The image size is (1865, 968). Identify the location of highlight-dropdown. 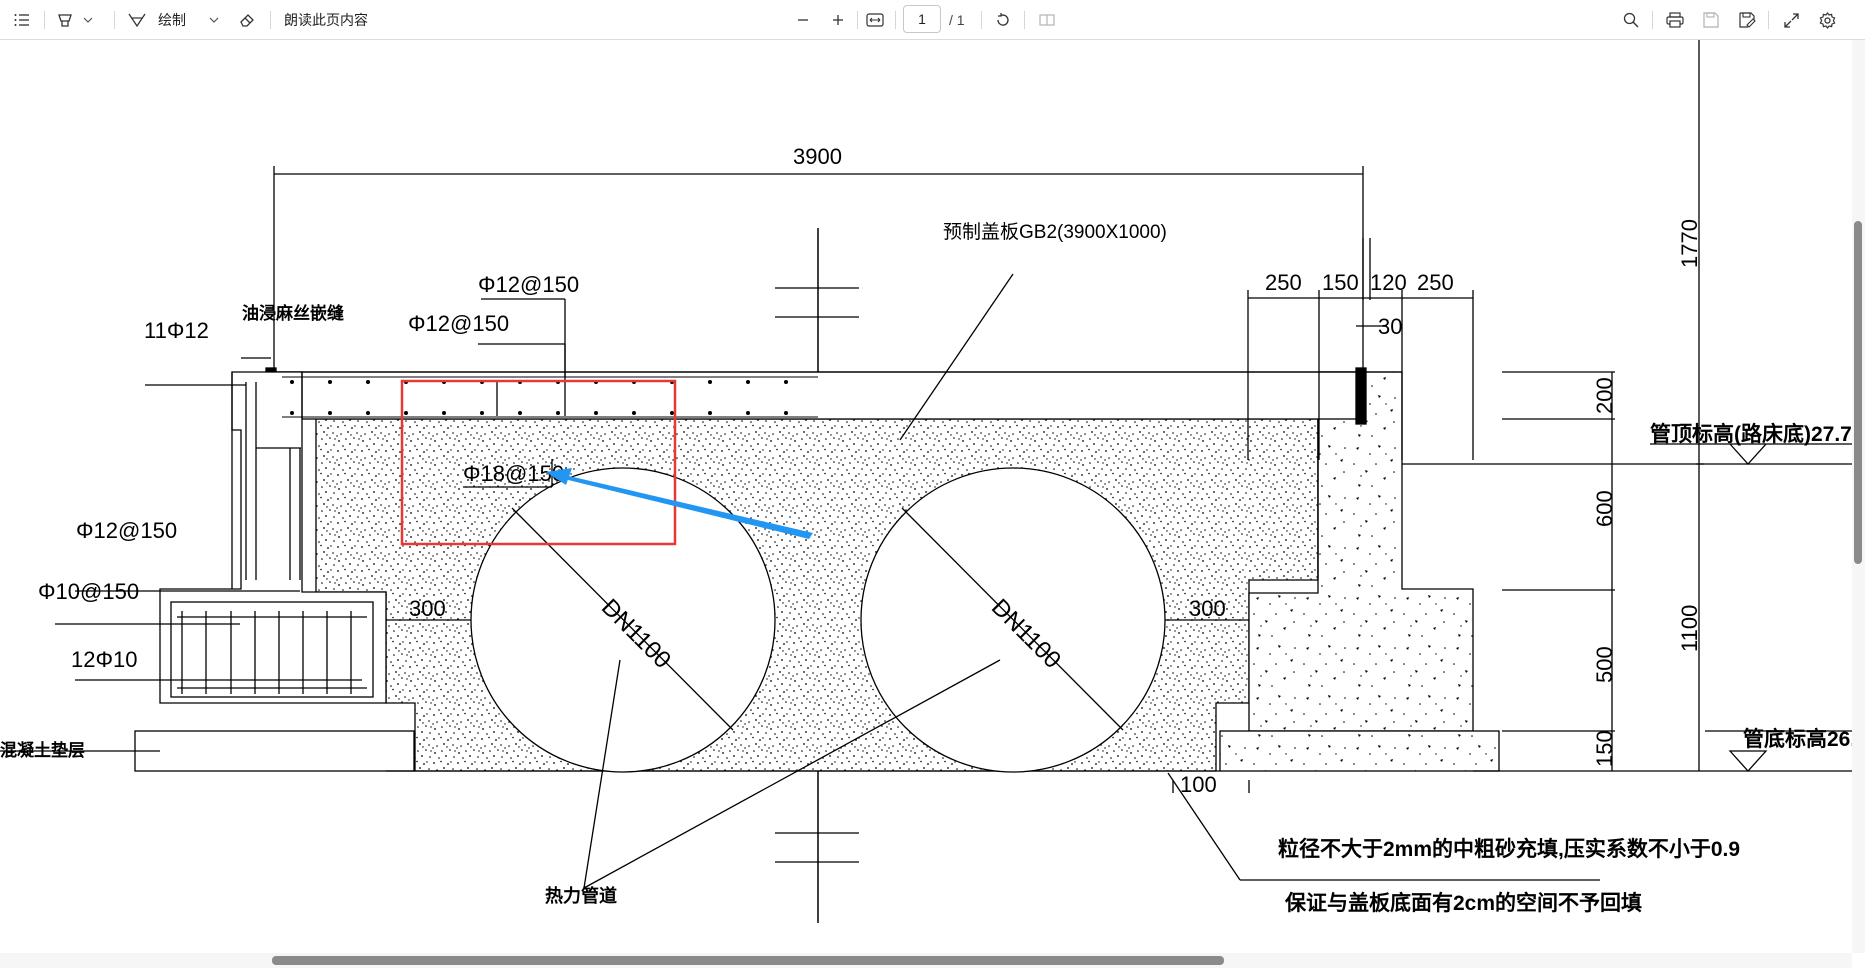
(88, 20).